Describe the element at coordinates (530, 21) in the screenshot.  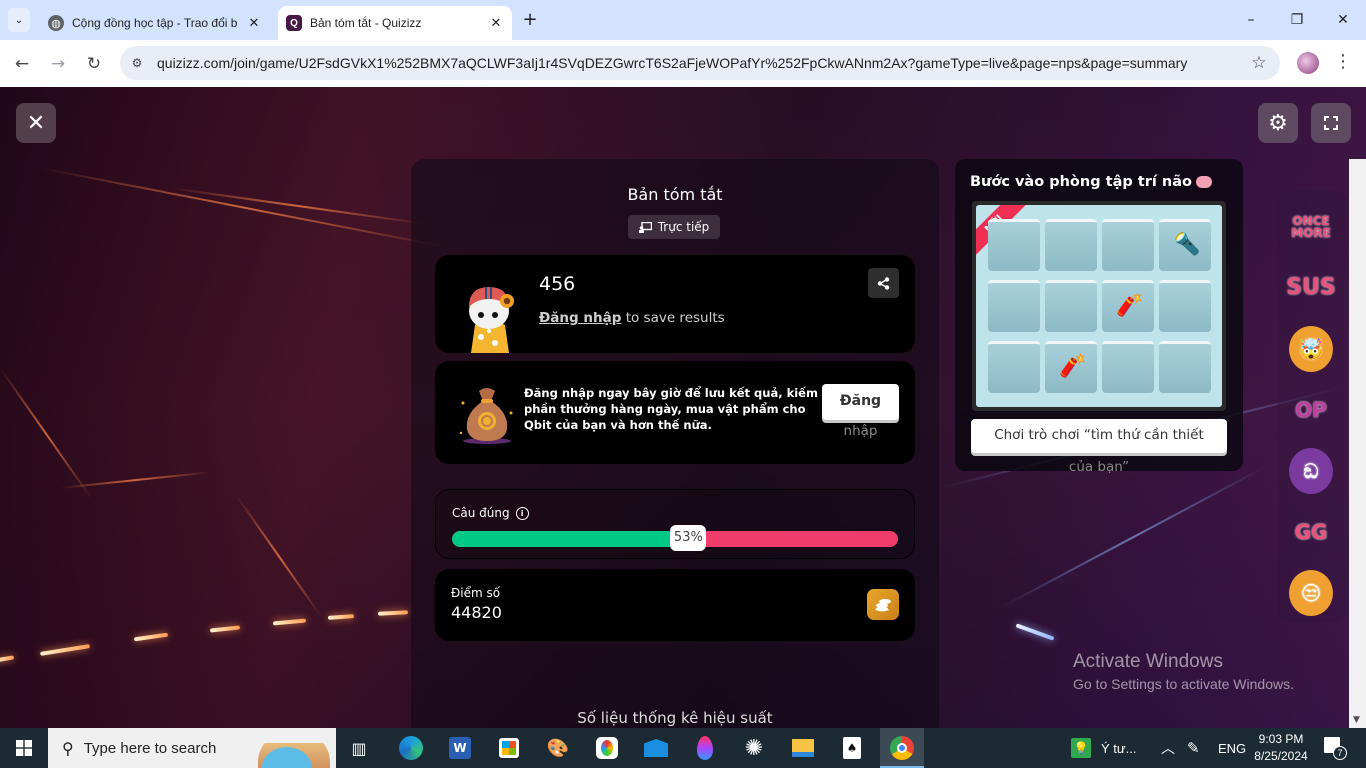
I see `new-tab-button: +` at that location.